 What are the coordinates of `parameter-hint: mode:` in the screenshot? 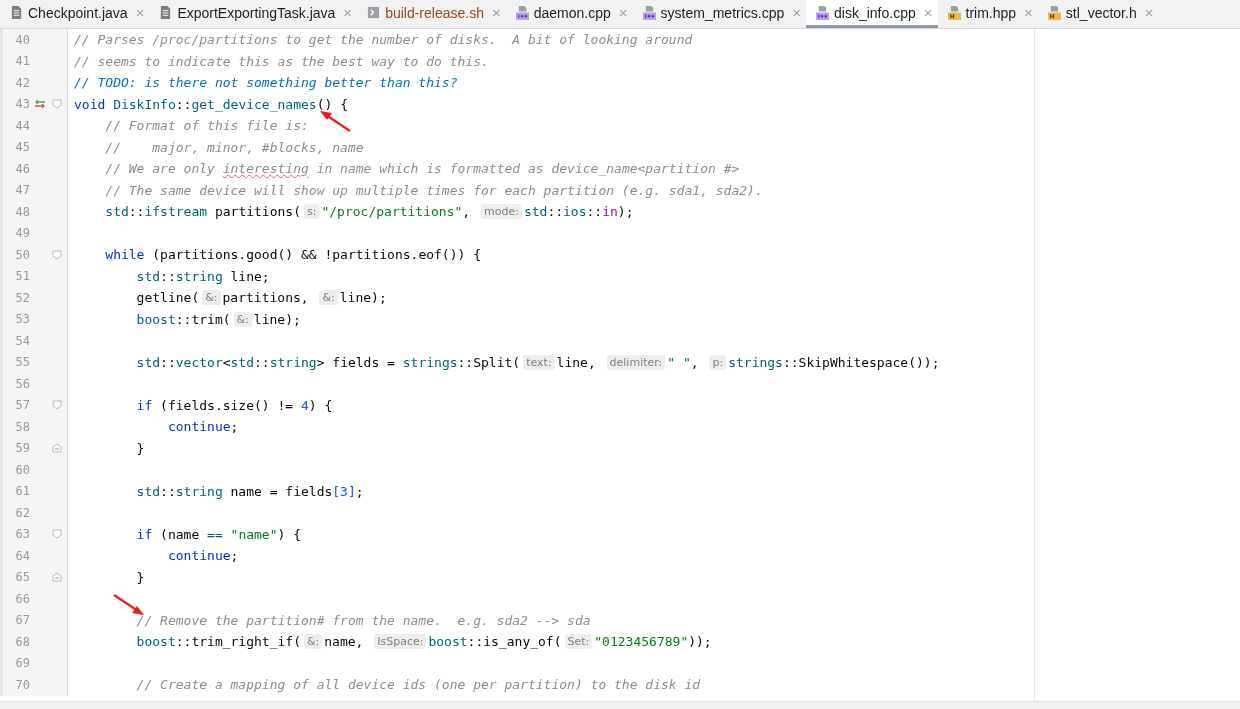 It's located at (501, 212).